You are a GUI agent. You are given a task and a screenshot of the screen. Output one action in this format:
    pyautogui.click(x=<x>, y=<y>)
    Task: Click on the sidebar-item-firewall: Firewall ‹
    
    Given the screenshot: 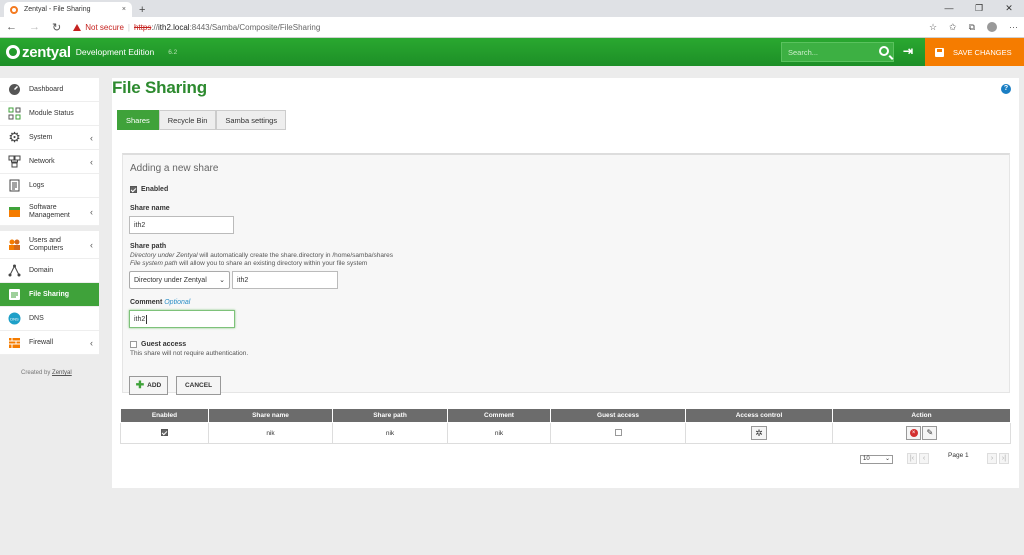 What is the action you would take?
    pyautogui.click(x=49, y=343)
    